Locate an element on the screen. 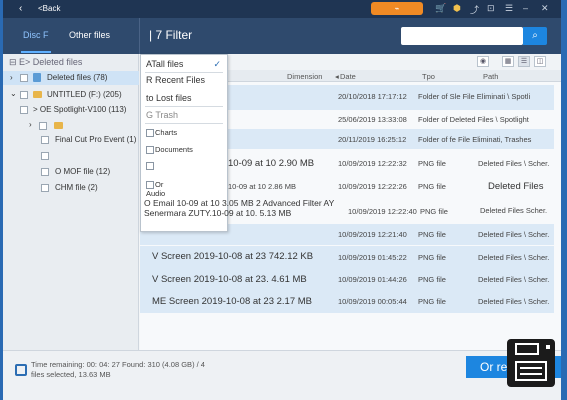 The width and height of the screenshot is (567, 400). back-arrow-icon: ‹ is located at coordinates (20, 8).